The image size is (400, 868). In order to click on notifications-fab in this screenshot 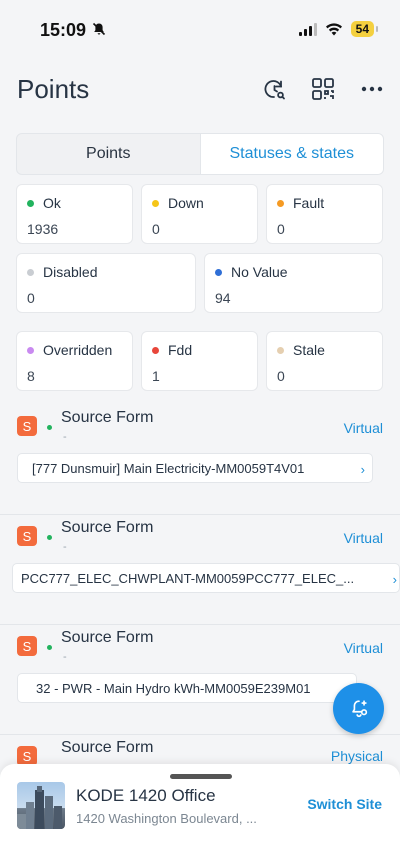, I will do `click(358, 708)`.